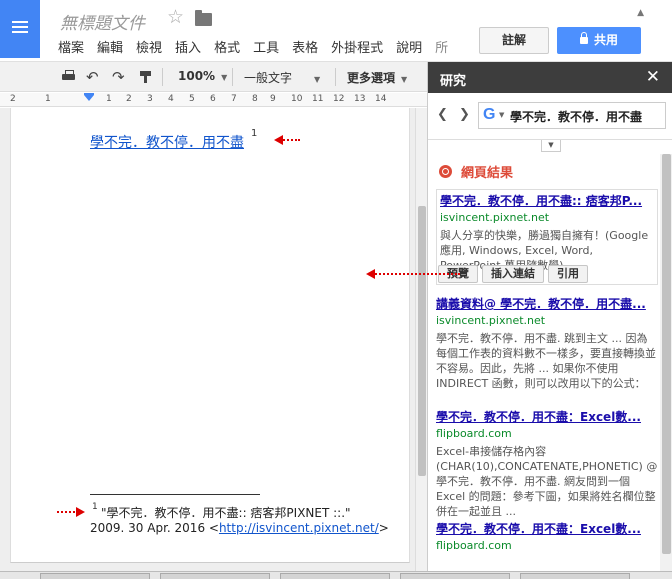 The height and width of the screenshot is (579, 672). Describe the element at coordinates (192, 99) in the screenshot. I see `ruler-tick: 5` at that location.